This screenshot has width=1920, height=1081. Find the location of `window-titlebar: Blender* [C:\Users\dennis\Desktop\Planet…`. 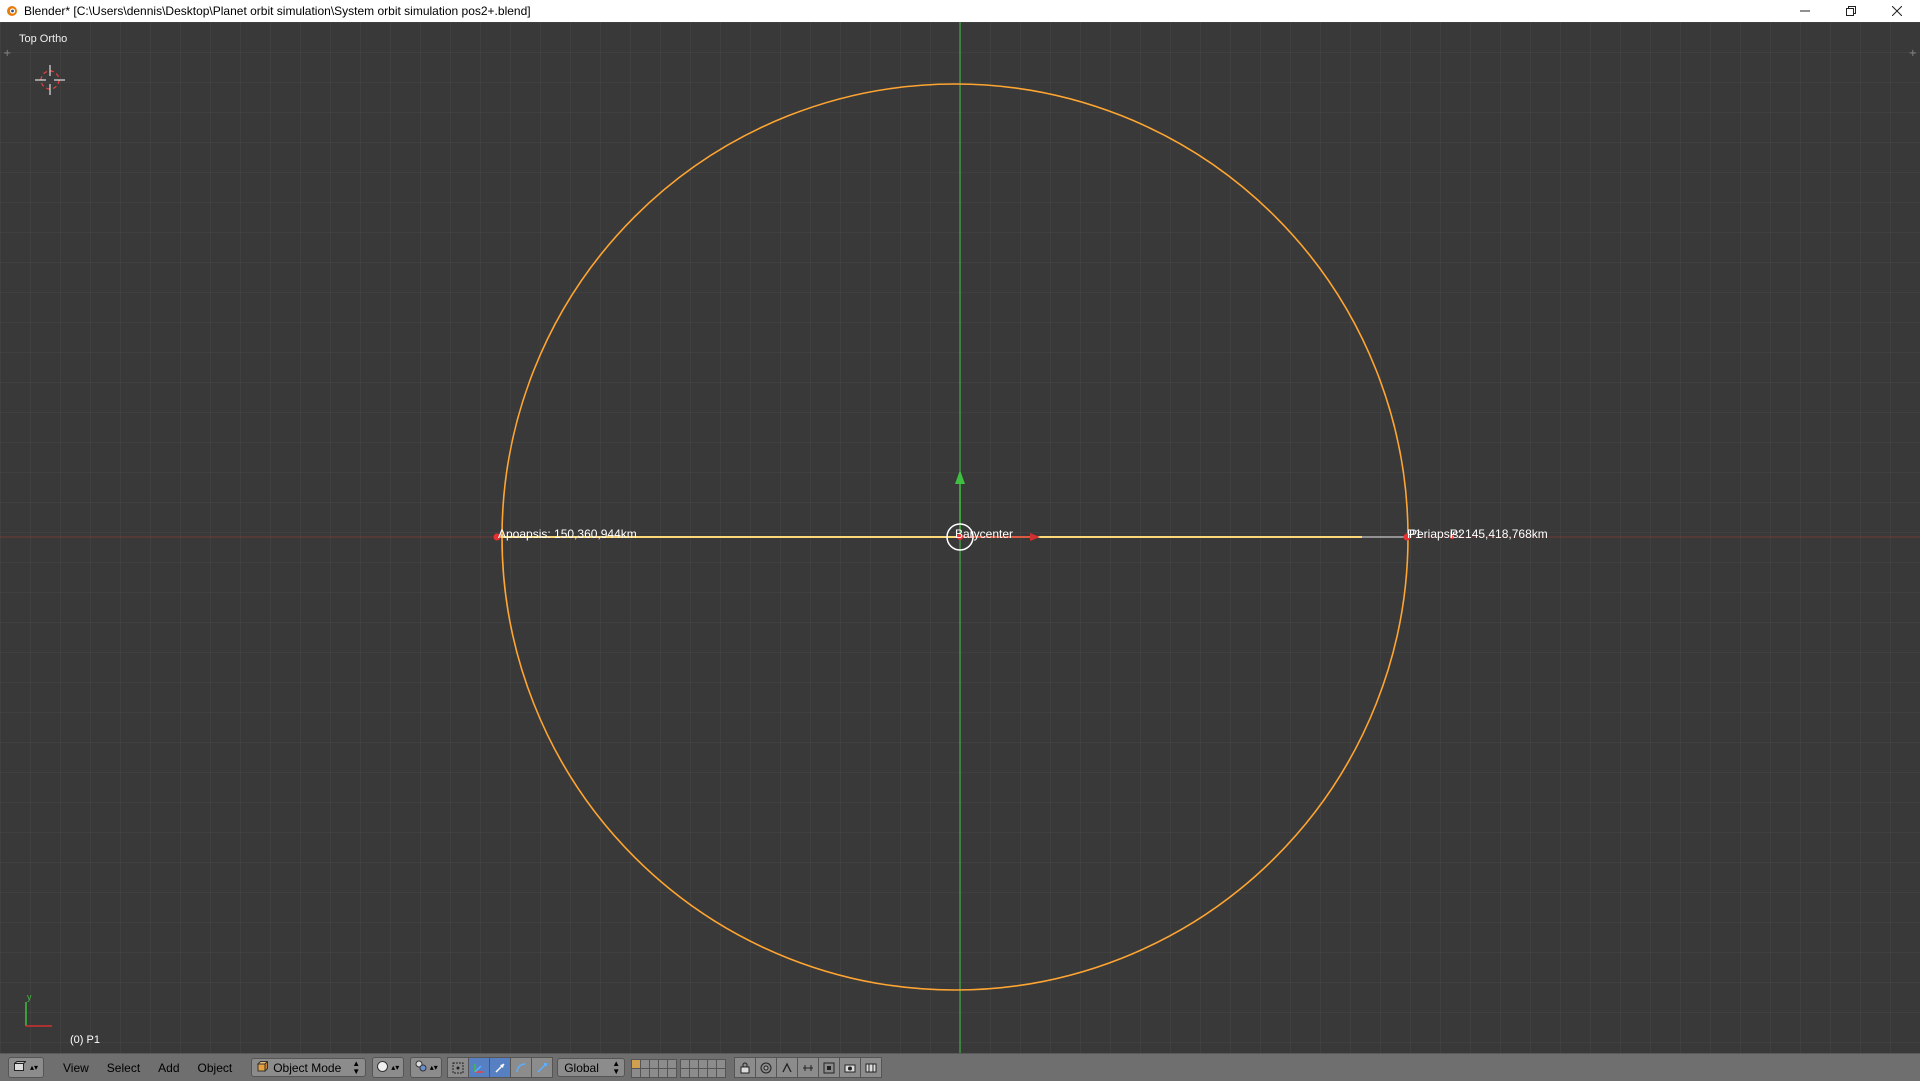

window-titlebar: Blender* [C:\Users\dennis\Desktop\Planet… is located at coordinates (960, 11).